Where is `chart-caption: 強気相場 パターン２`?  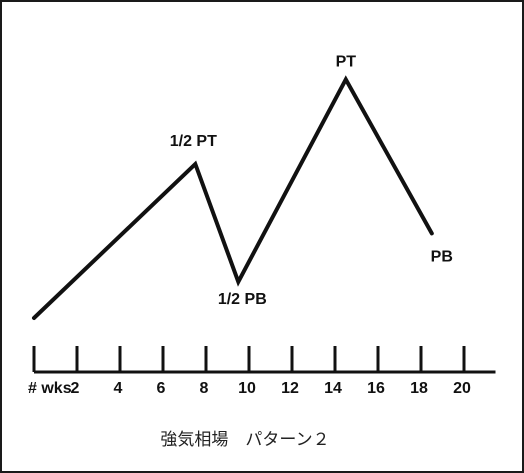
chart-caption: 強気相場 パターン２ is located at coordinates (244, 440).